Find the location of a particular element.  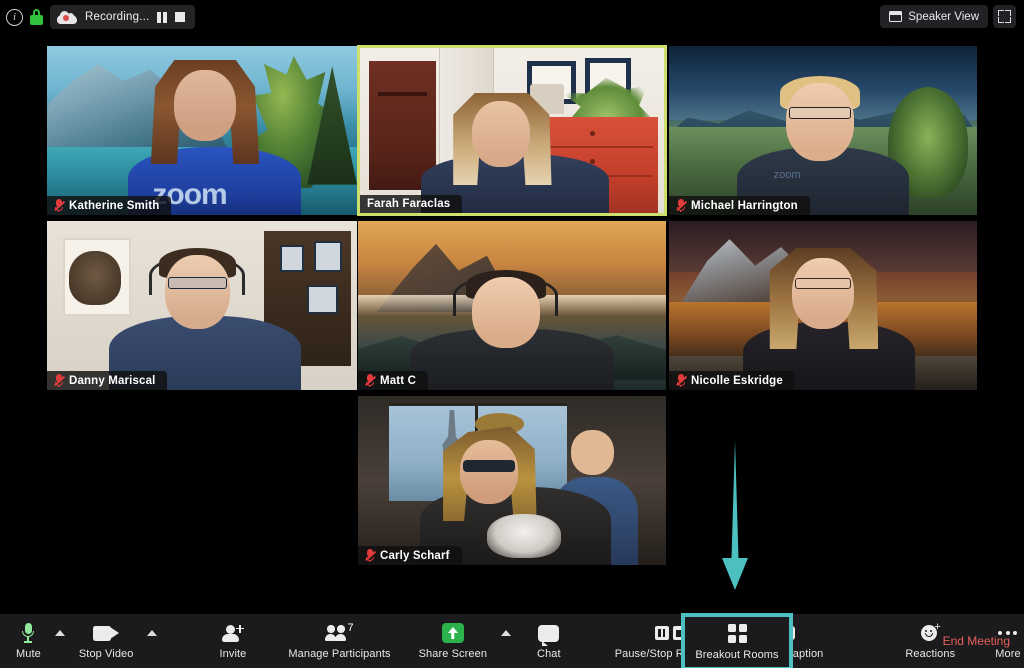

camera-icon is located at coordinates (106, 633).